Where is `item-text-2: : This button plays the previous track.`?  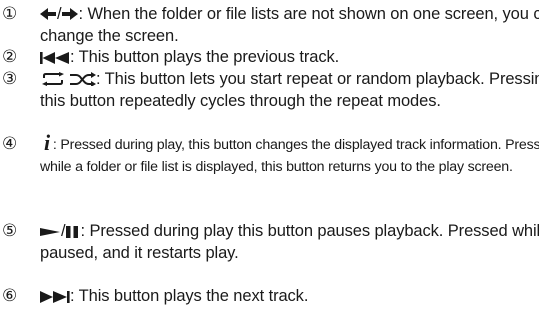 item-text-2: : This button plays the previous track. is located at coordinates (205, 57).